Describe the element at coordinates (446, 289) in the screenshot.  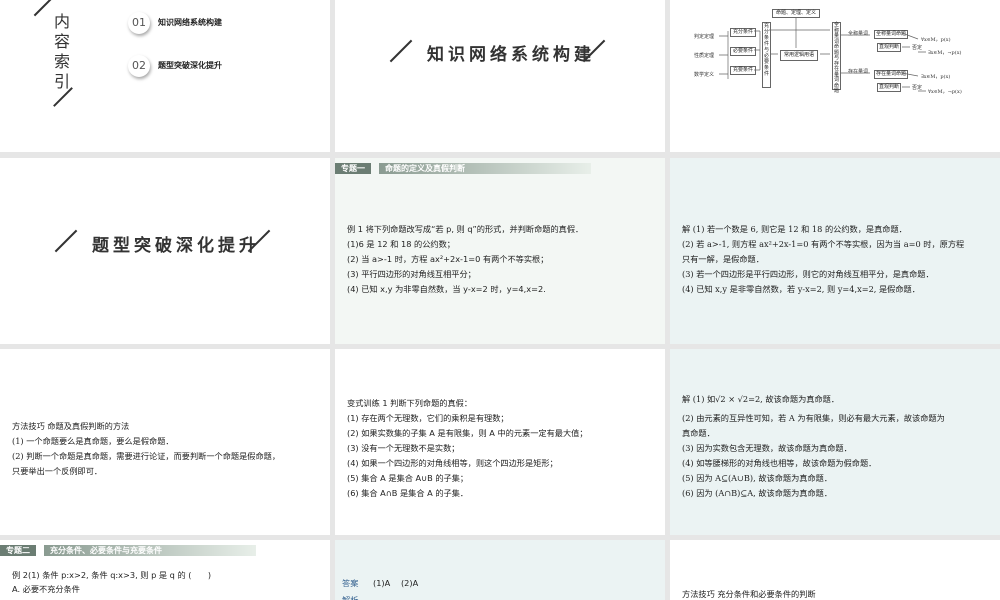
I see `example-text: (4) 已知 x,y 为非零自然数，当 y-x=2 时，y=4,x=2.` at that location.